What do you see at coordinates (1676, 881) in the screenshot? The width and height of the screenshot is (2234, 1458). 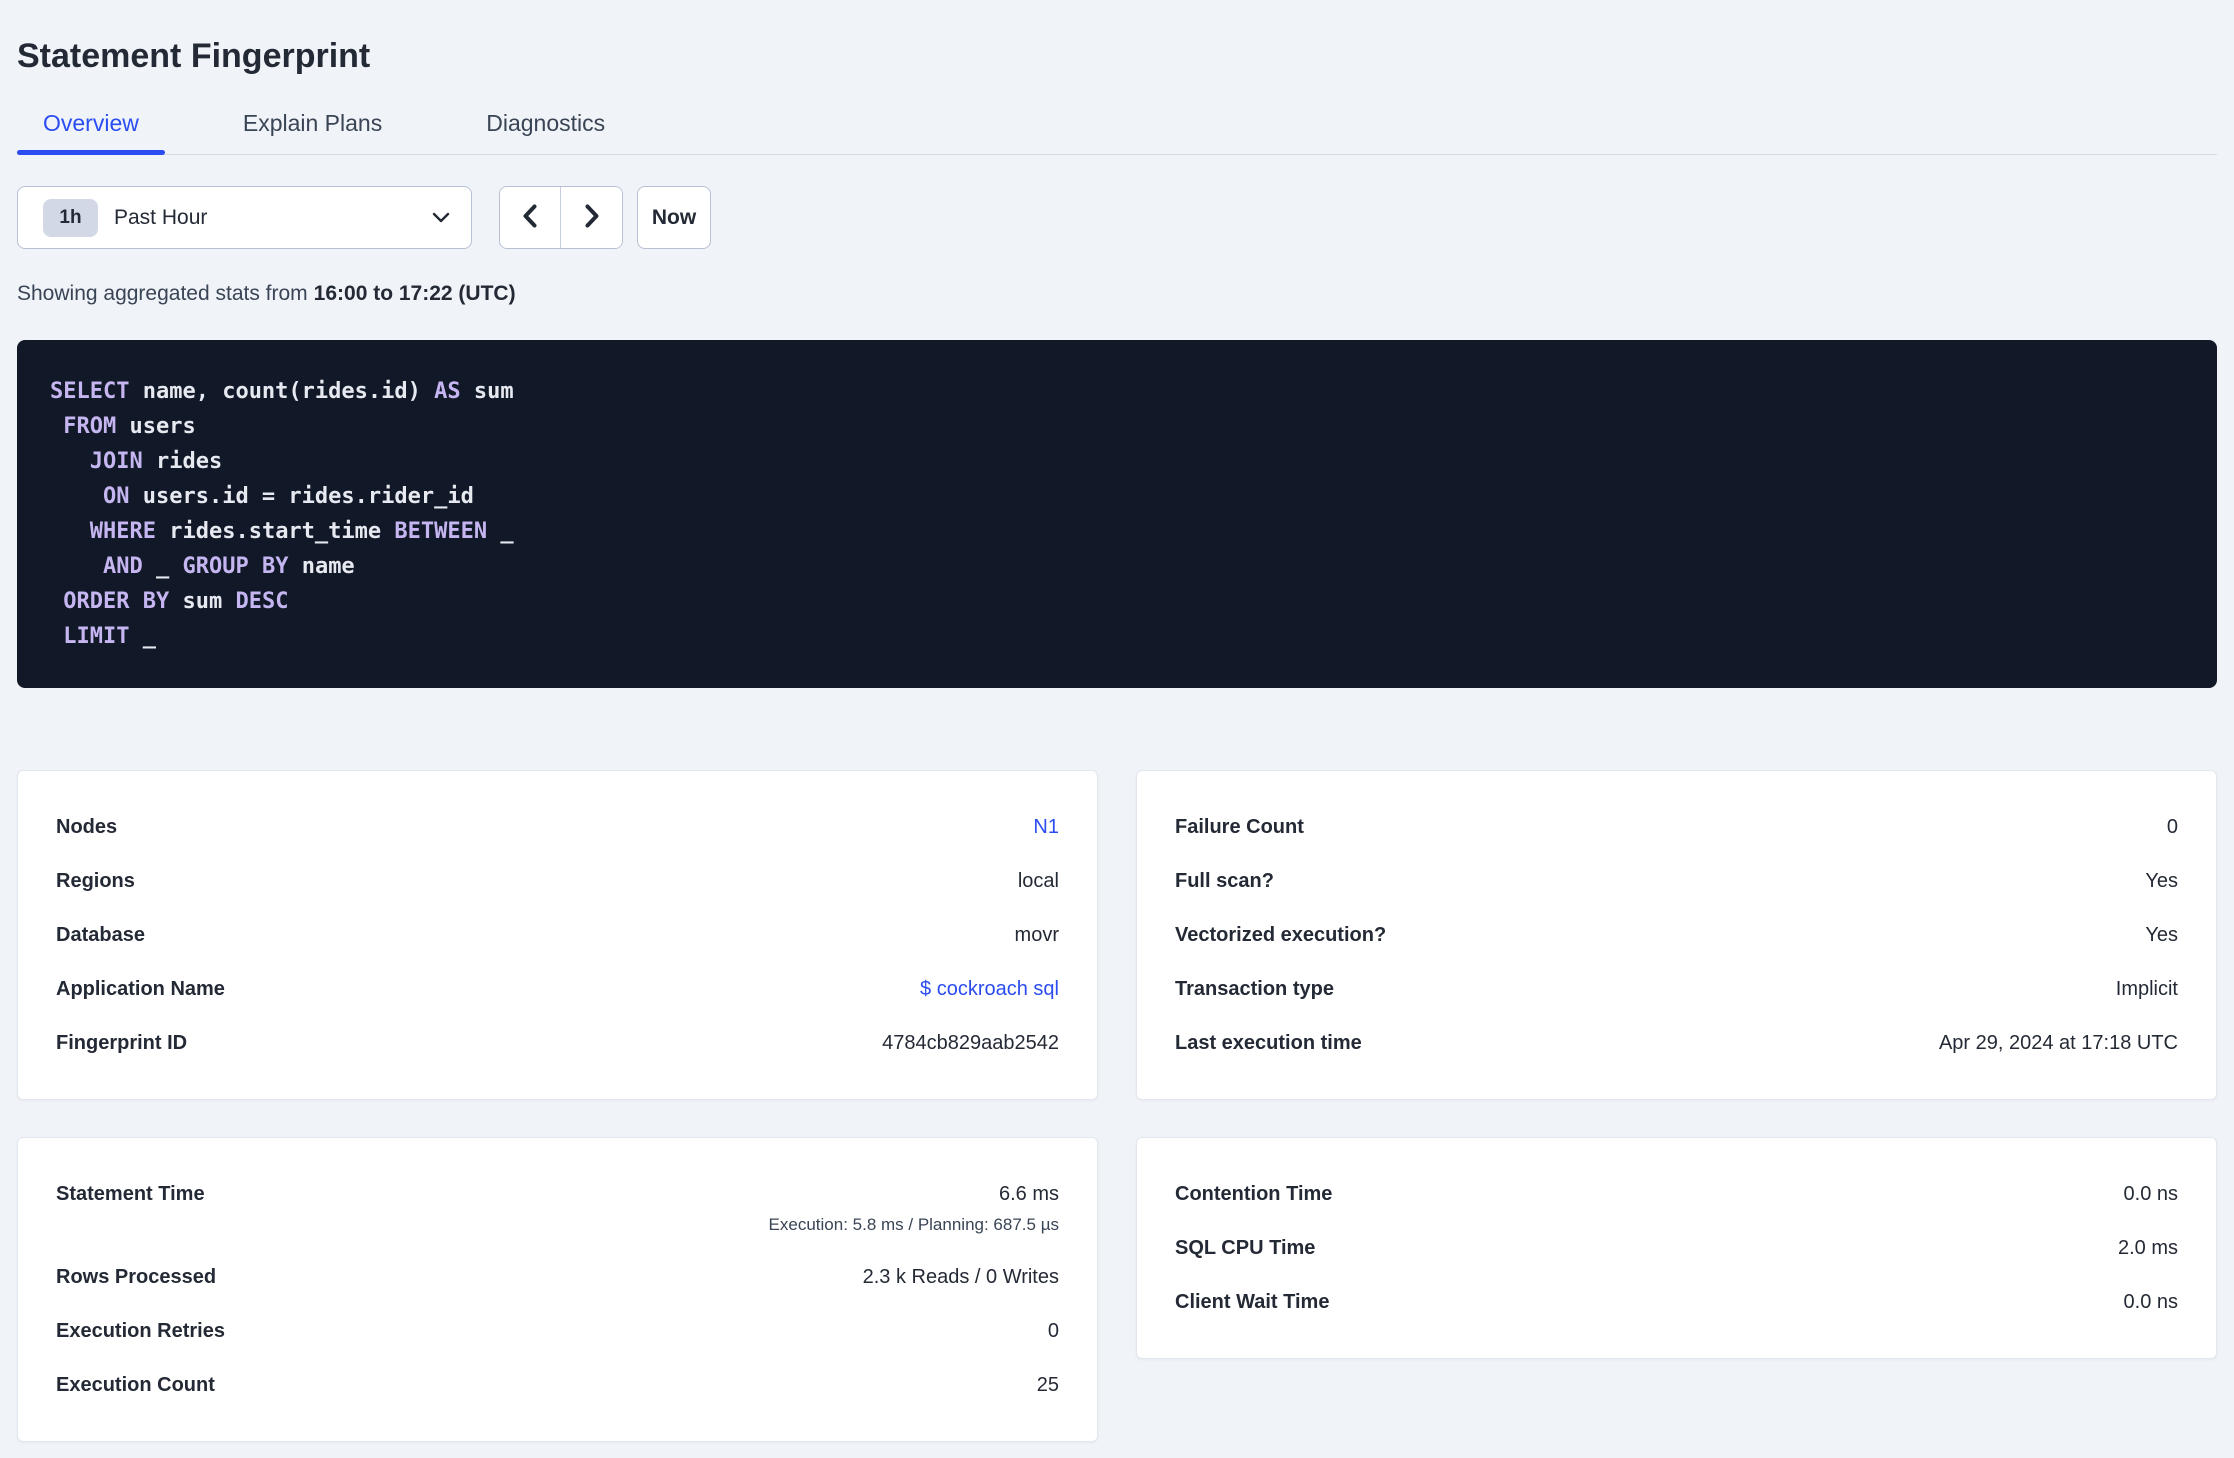 I see `stat-row: Full scan? Yes` at bounding box center [1676, 881].